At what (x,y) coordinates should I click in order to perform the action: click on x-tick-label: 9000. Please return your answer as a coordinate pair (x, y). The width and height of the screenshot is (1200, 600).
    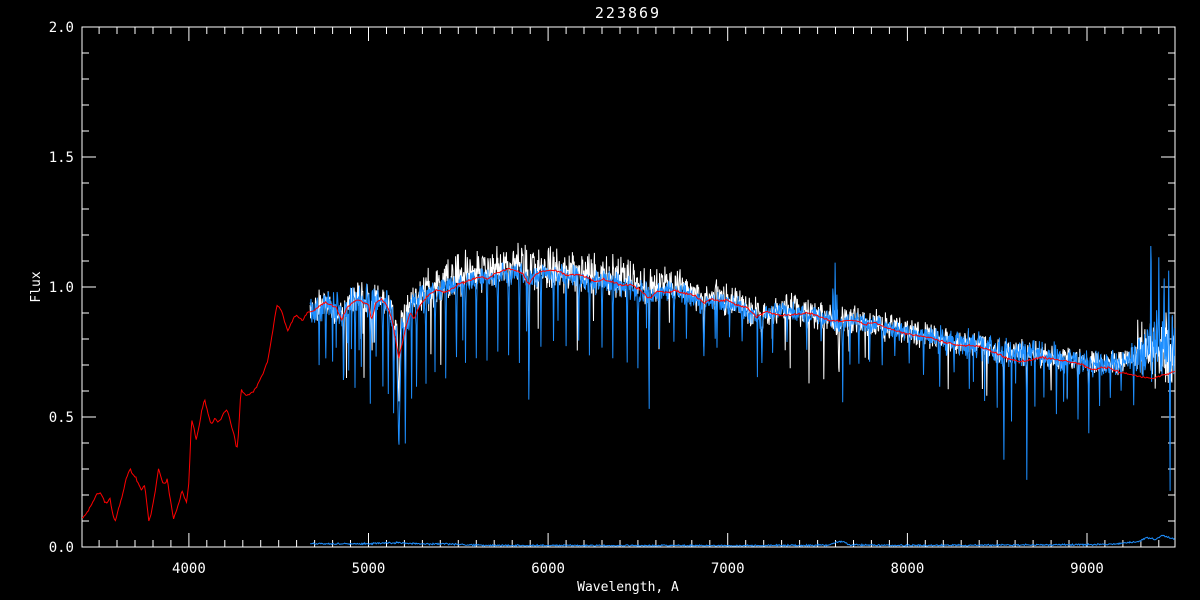
    Looking at the image, I should click on (1087, 569).